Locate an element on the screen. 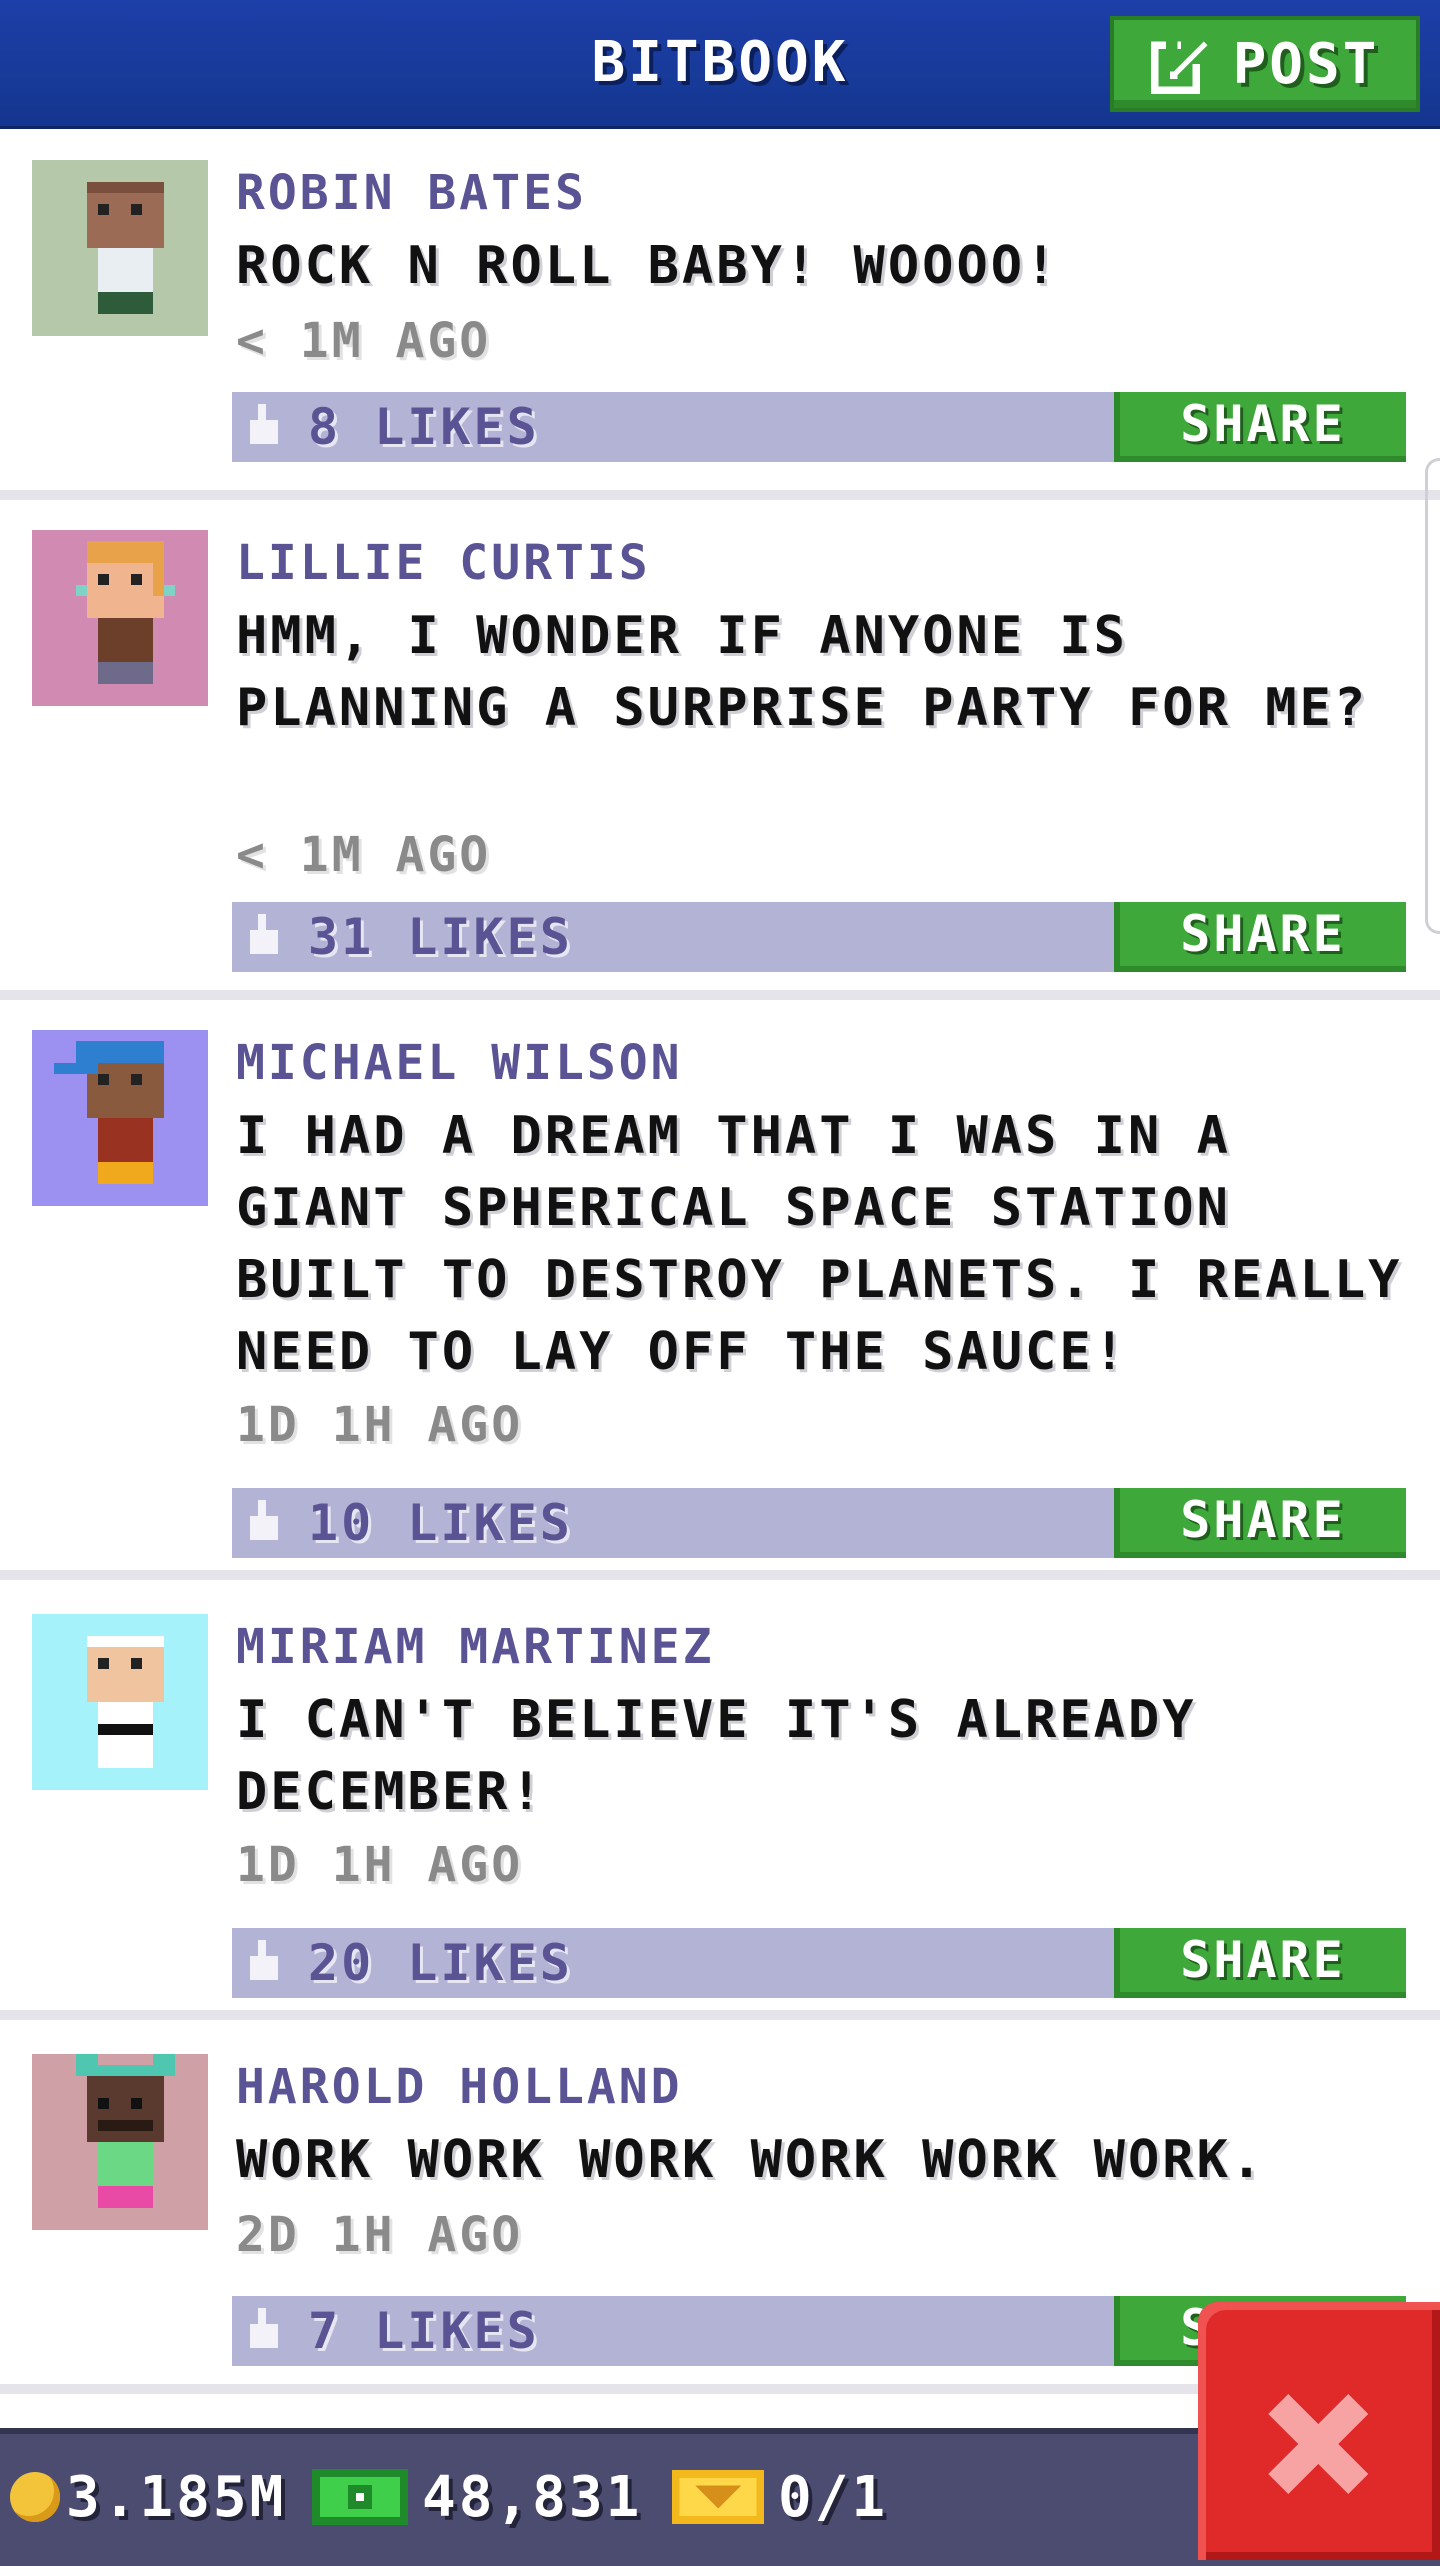 The height and width of the screenshot is (2566, 1440). post-message: WORK WORK WORK WORK WORK WORK. is located at coordinates (751, 2160).